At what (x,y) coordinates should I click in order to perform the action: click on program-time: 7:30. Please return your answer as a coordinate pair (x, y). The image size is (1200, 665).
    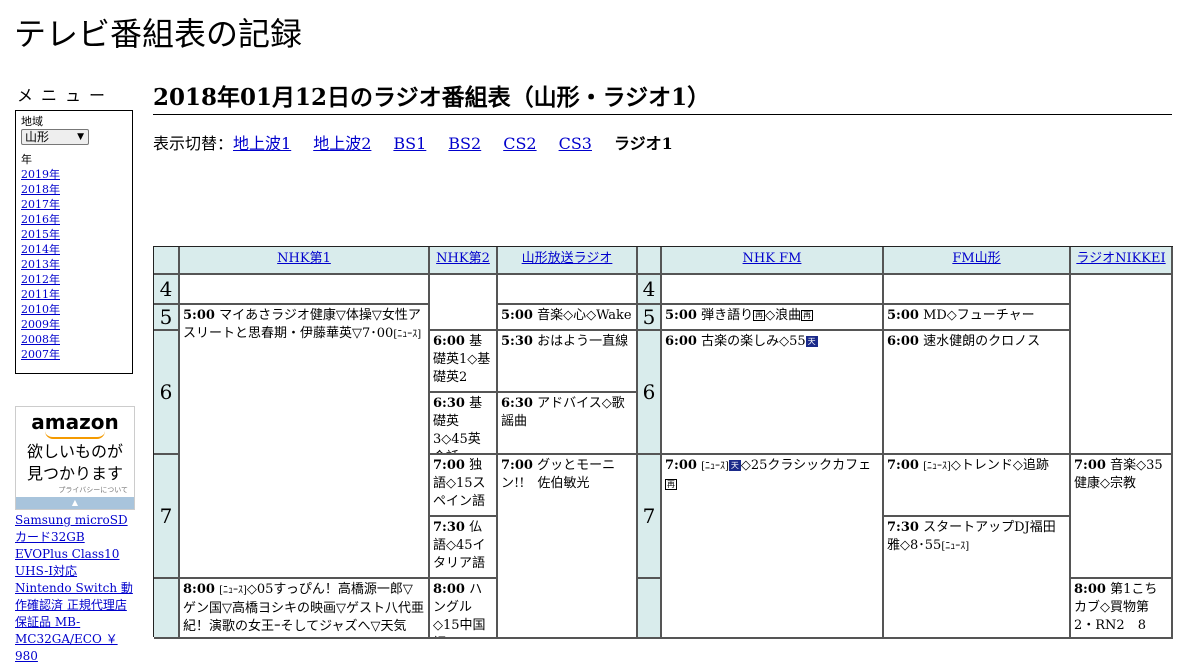
    Looking at the image, I should click on (449, 527).